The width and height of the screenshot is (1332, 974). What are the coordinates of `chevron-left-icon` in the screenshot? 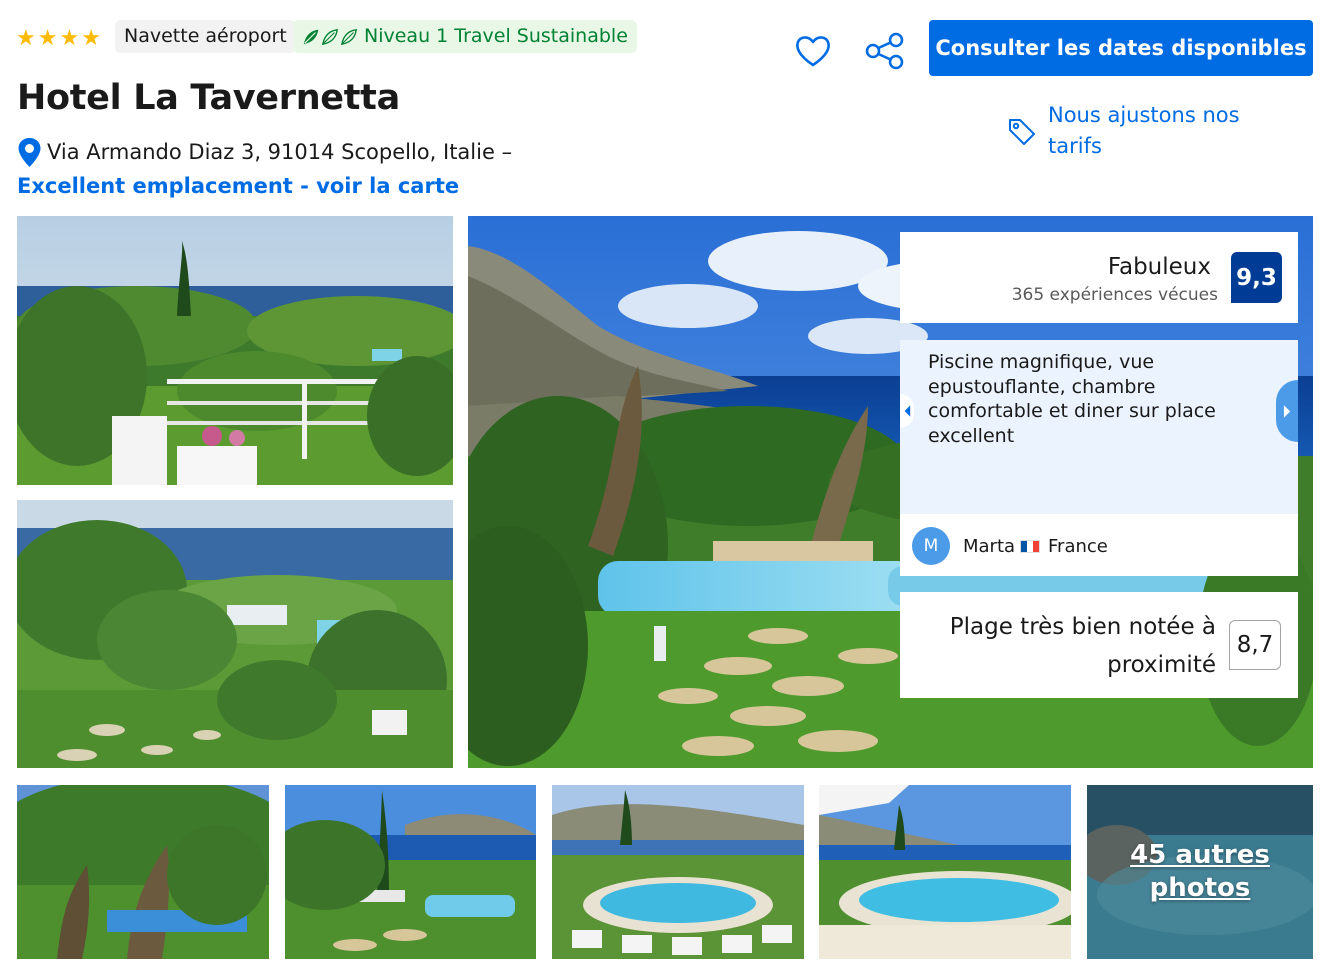 It's located at (907, 411).